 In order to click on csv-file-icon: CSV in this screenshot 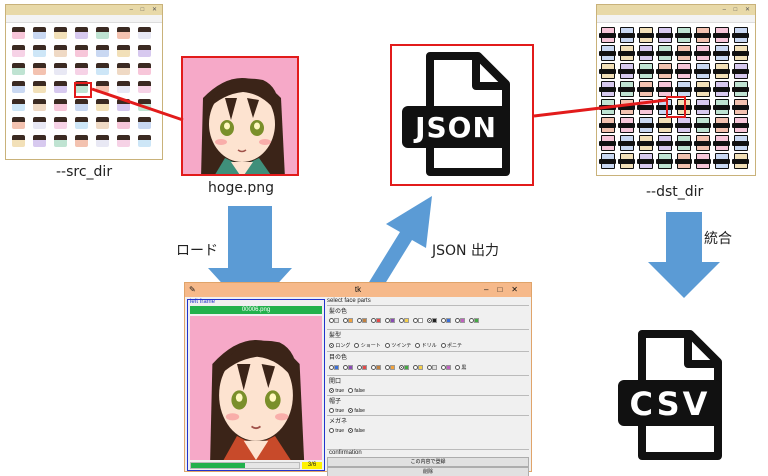, I will do `click(676, 396)`.